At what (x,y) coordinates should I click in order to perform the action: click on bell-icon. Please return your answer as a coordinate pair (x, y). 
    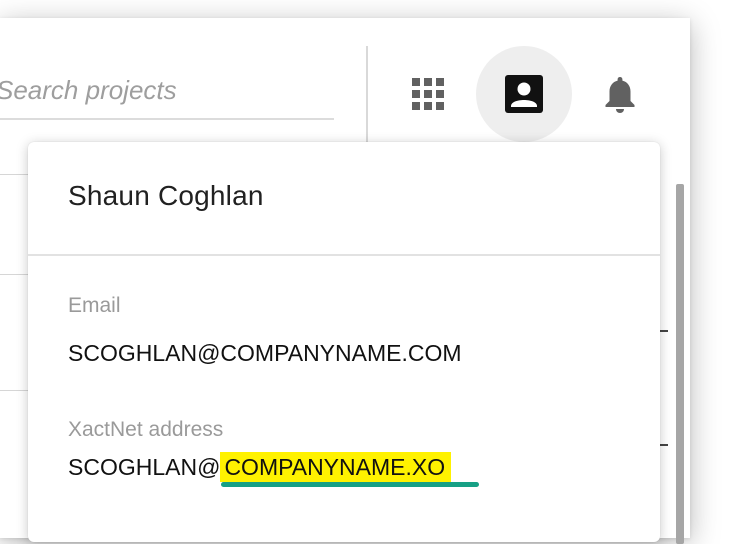
    Looking at the image, I should click on (620, 95).